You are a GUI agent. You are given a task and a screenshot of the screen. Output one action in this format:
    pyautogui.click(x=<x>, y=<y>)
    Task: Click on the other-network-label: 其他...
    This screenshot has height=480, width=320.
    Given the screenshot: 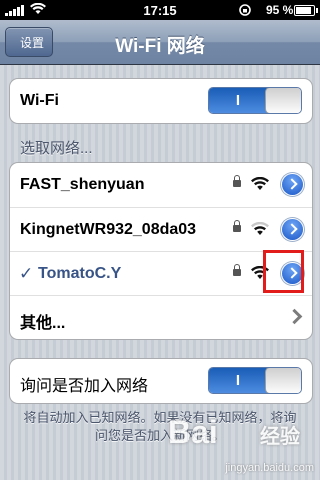 What is the action you would take?
    pyautogui.click(x=43, y=323)
    